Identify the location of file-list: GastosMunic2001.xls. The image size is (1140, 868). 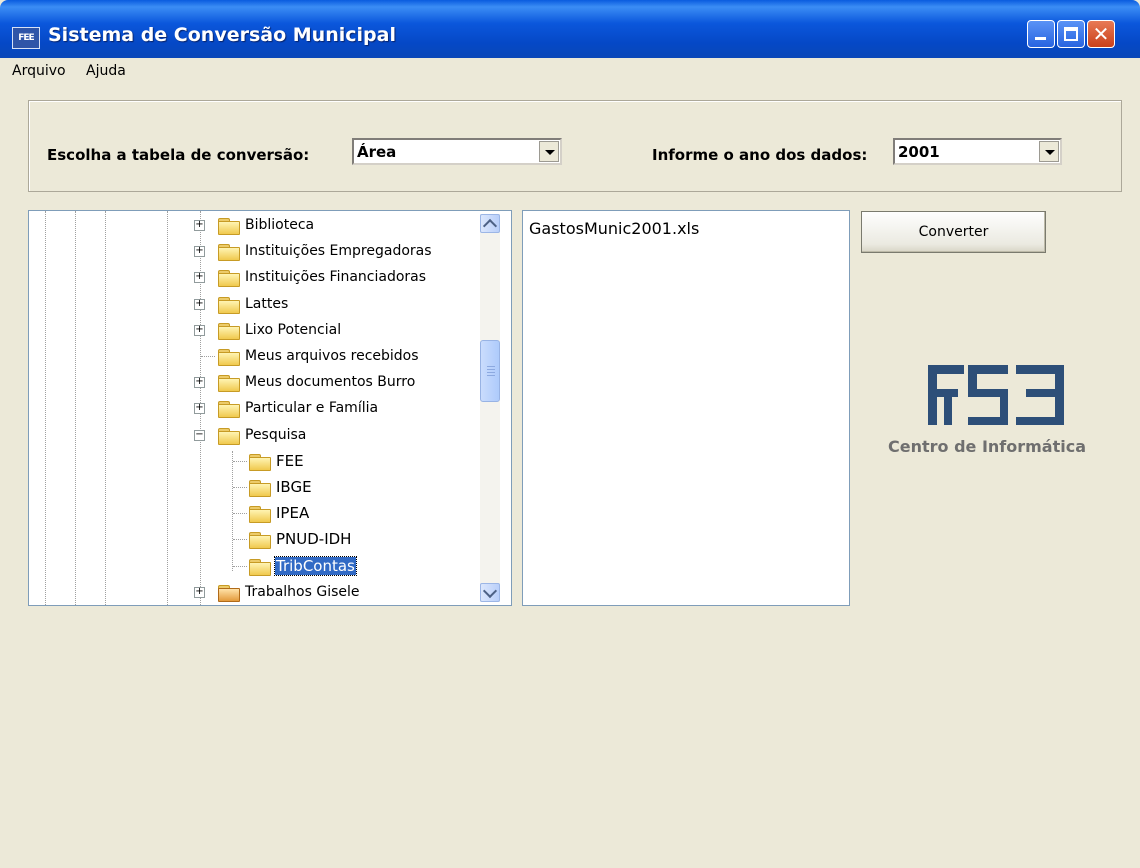
(686, 408).